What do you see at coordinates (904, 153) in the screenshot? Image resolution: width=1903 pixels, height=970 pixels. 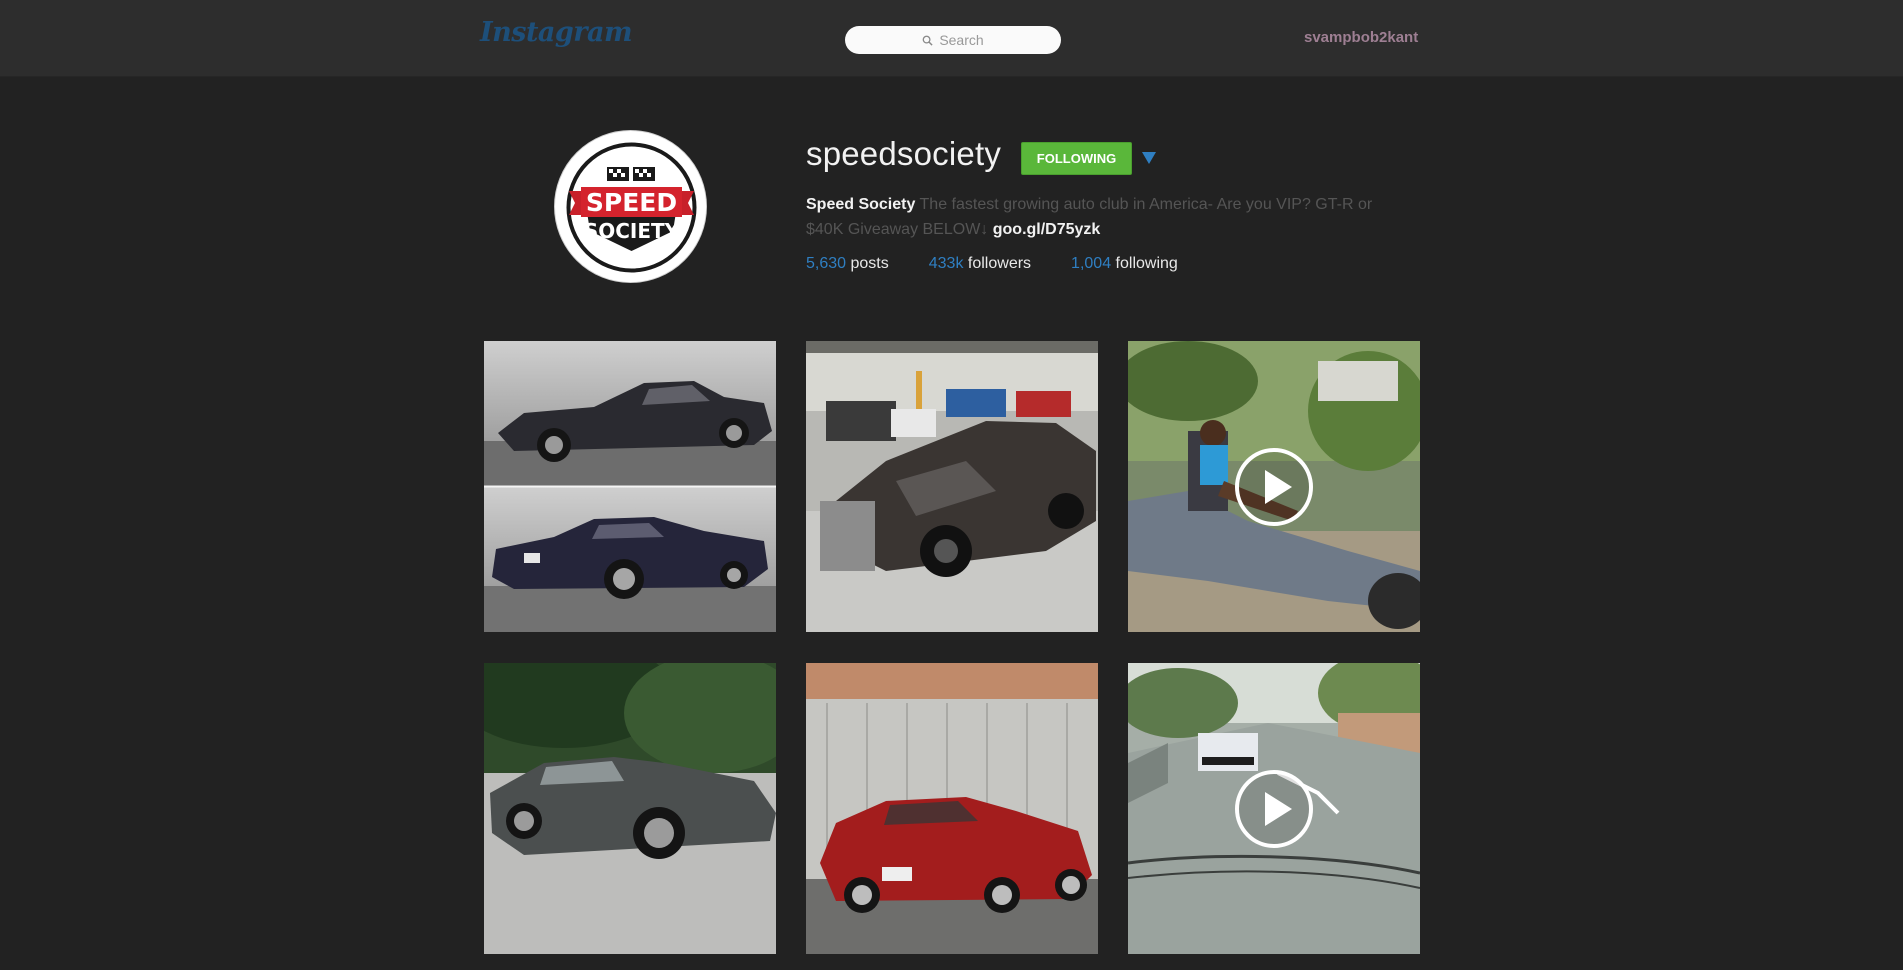 I see `profile-username: speedsociety` at bounding box center [904, 153].